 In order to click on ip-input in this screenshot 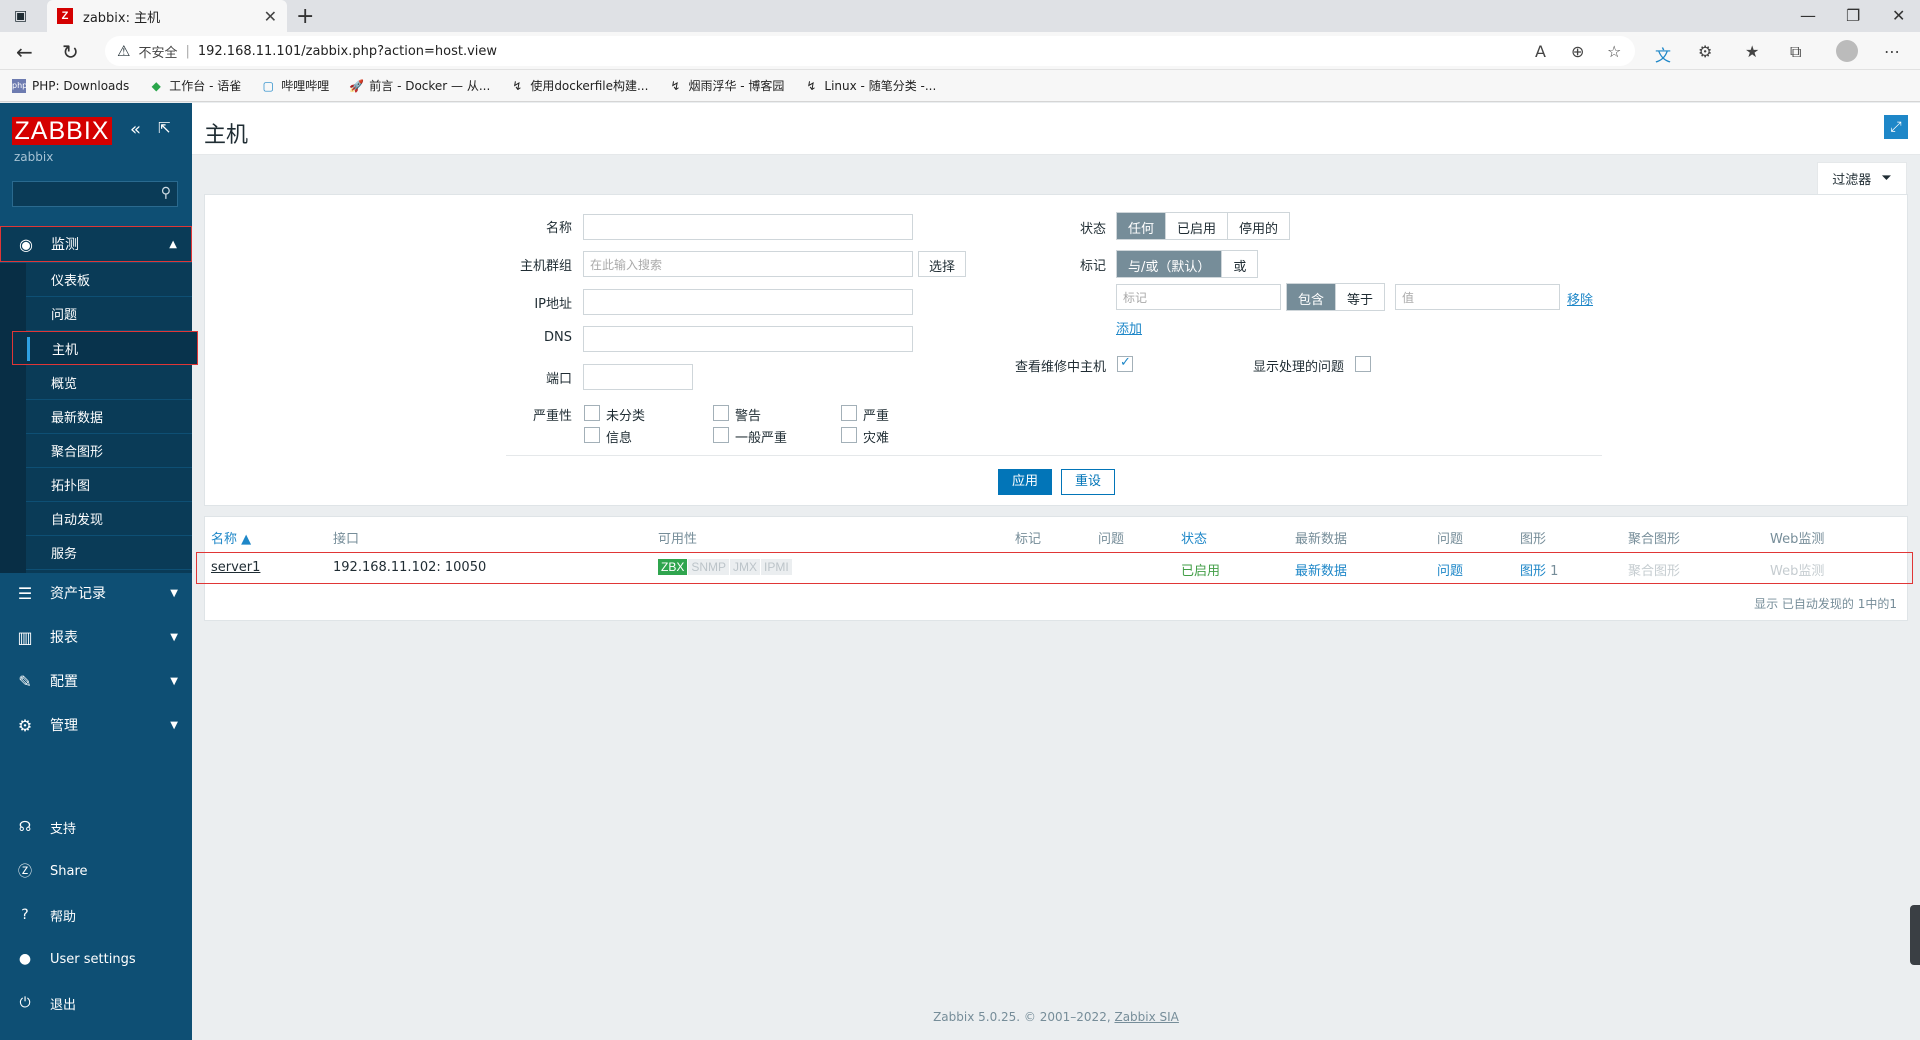, I will do `click(748, 302)`.